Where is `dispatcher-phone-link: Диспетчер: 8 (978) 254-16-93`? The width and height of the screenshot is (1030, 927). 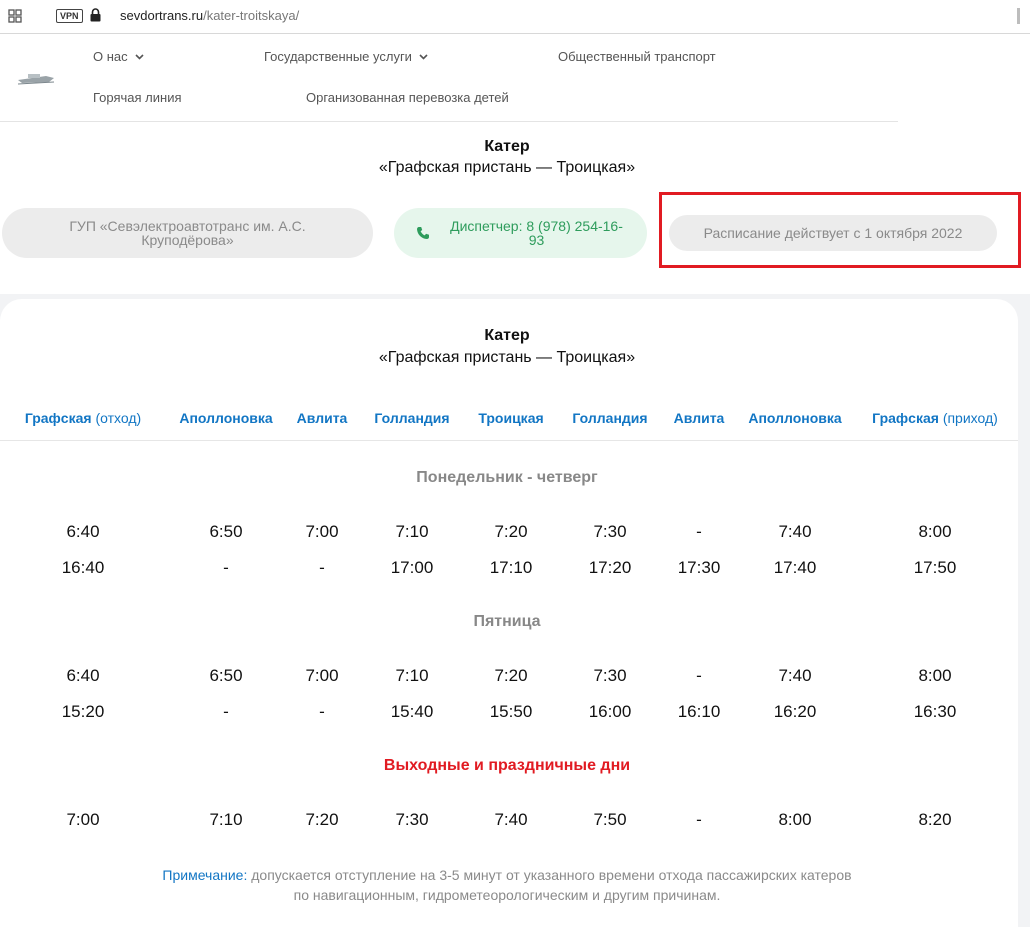 dispatcher-phone-link: Диспетчер: 8 (978) 254-16-93 is located at coordinates (520, 233).